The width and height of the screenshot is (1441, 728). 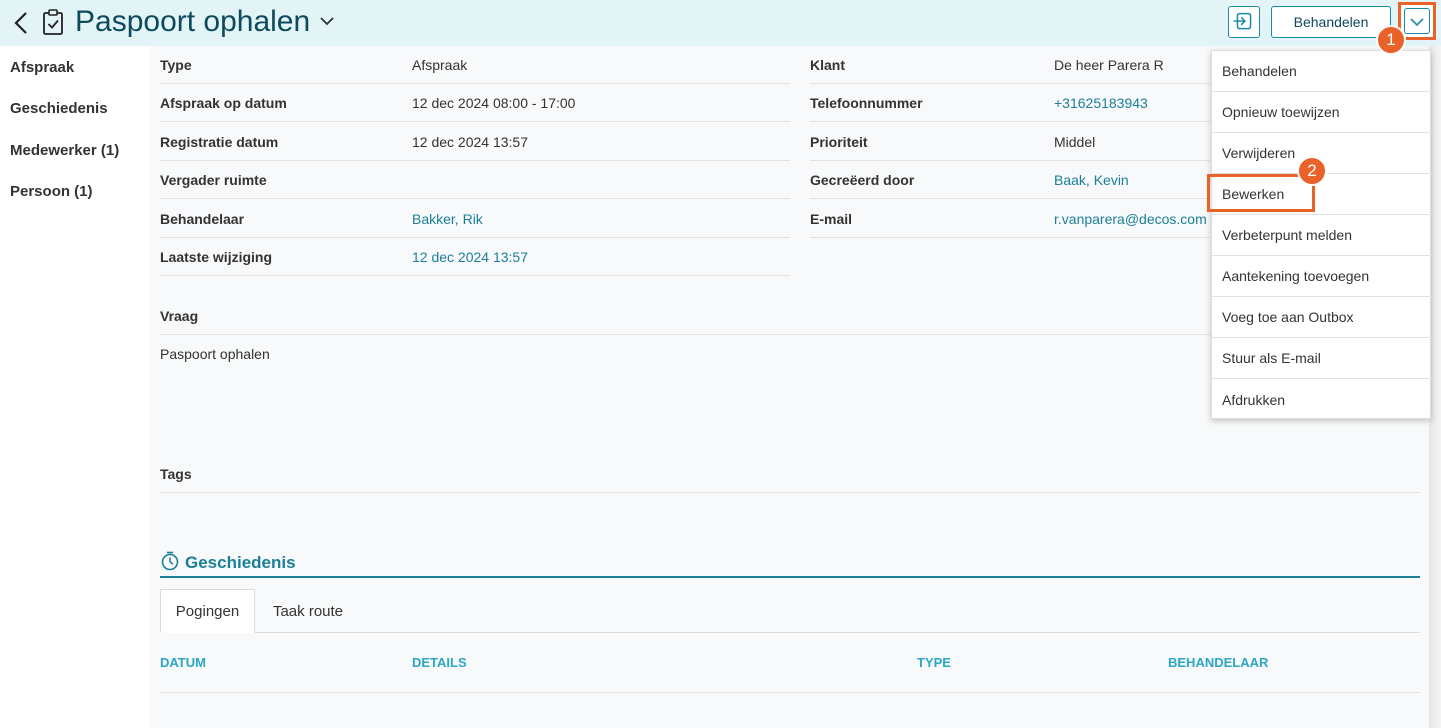 I want to click on behandelaar-link: Bakker, Rik, so click(x=447, y=219).